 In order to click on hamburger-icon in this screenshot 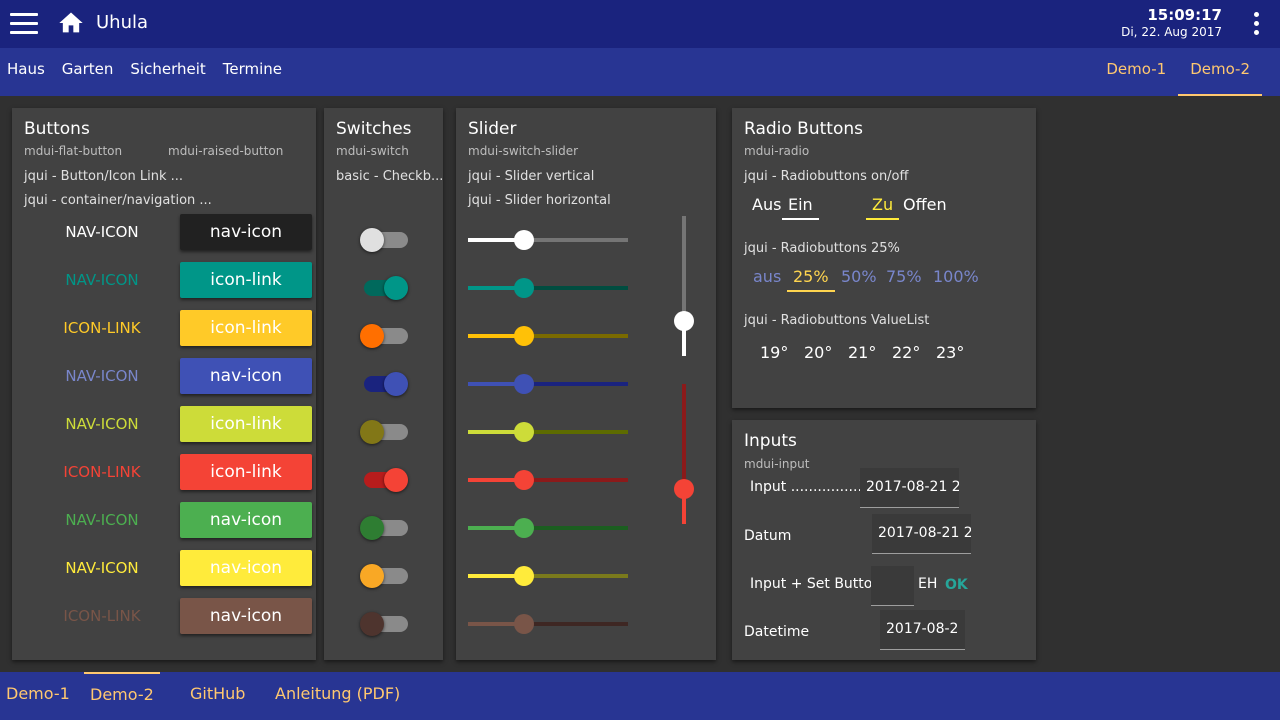, I will do `click(24, 24)`.